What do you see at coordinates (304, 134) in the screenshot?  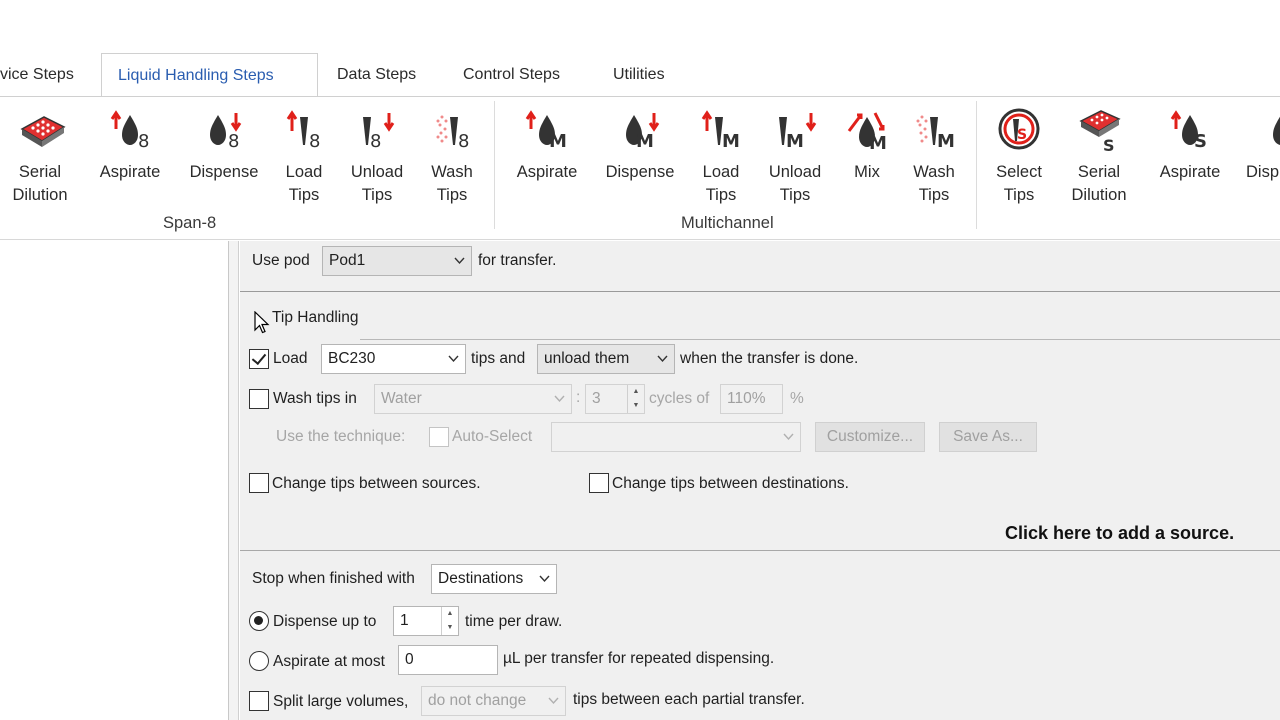 I see `span8-load-tips-icon: 8` at bounding box center [304, 134].